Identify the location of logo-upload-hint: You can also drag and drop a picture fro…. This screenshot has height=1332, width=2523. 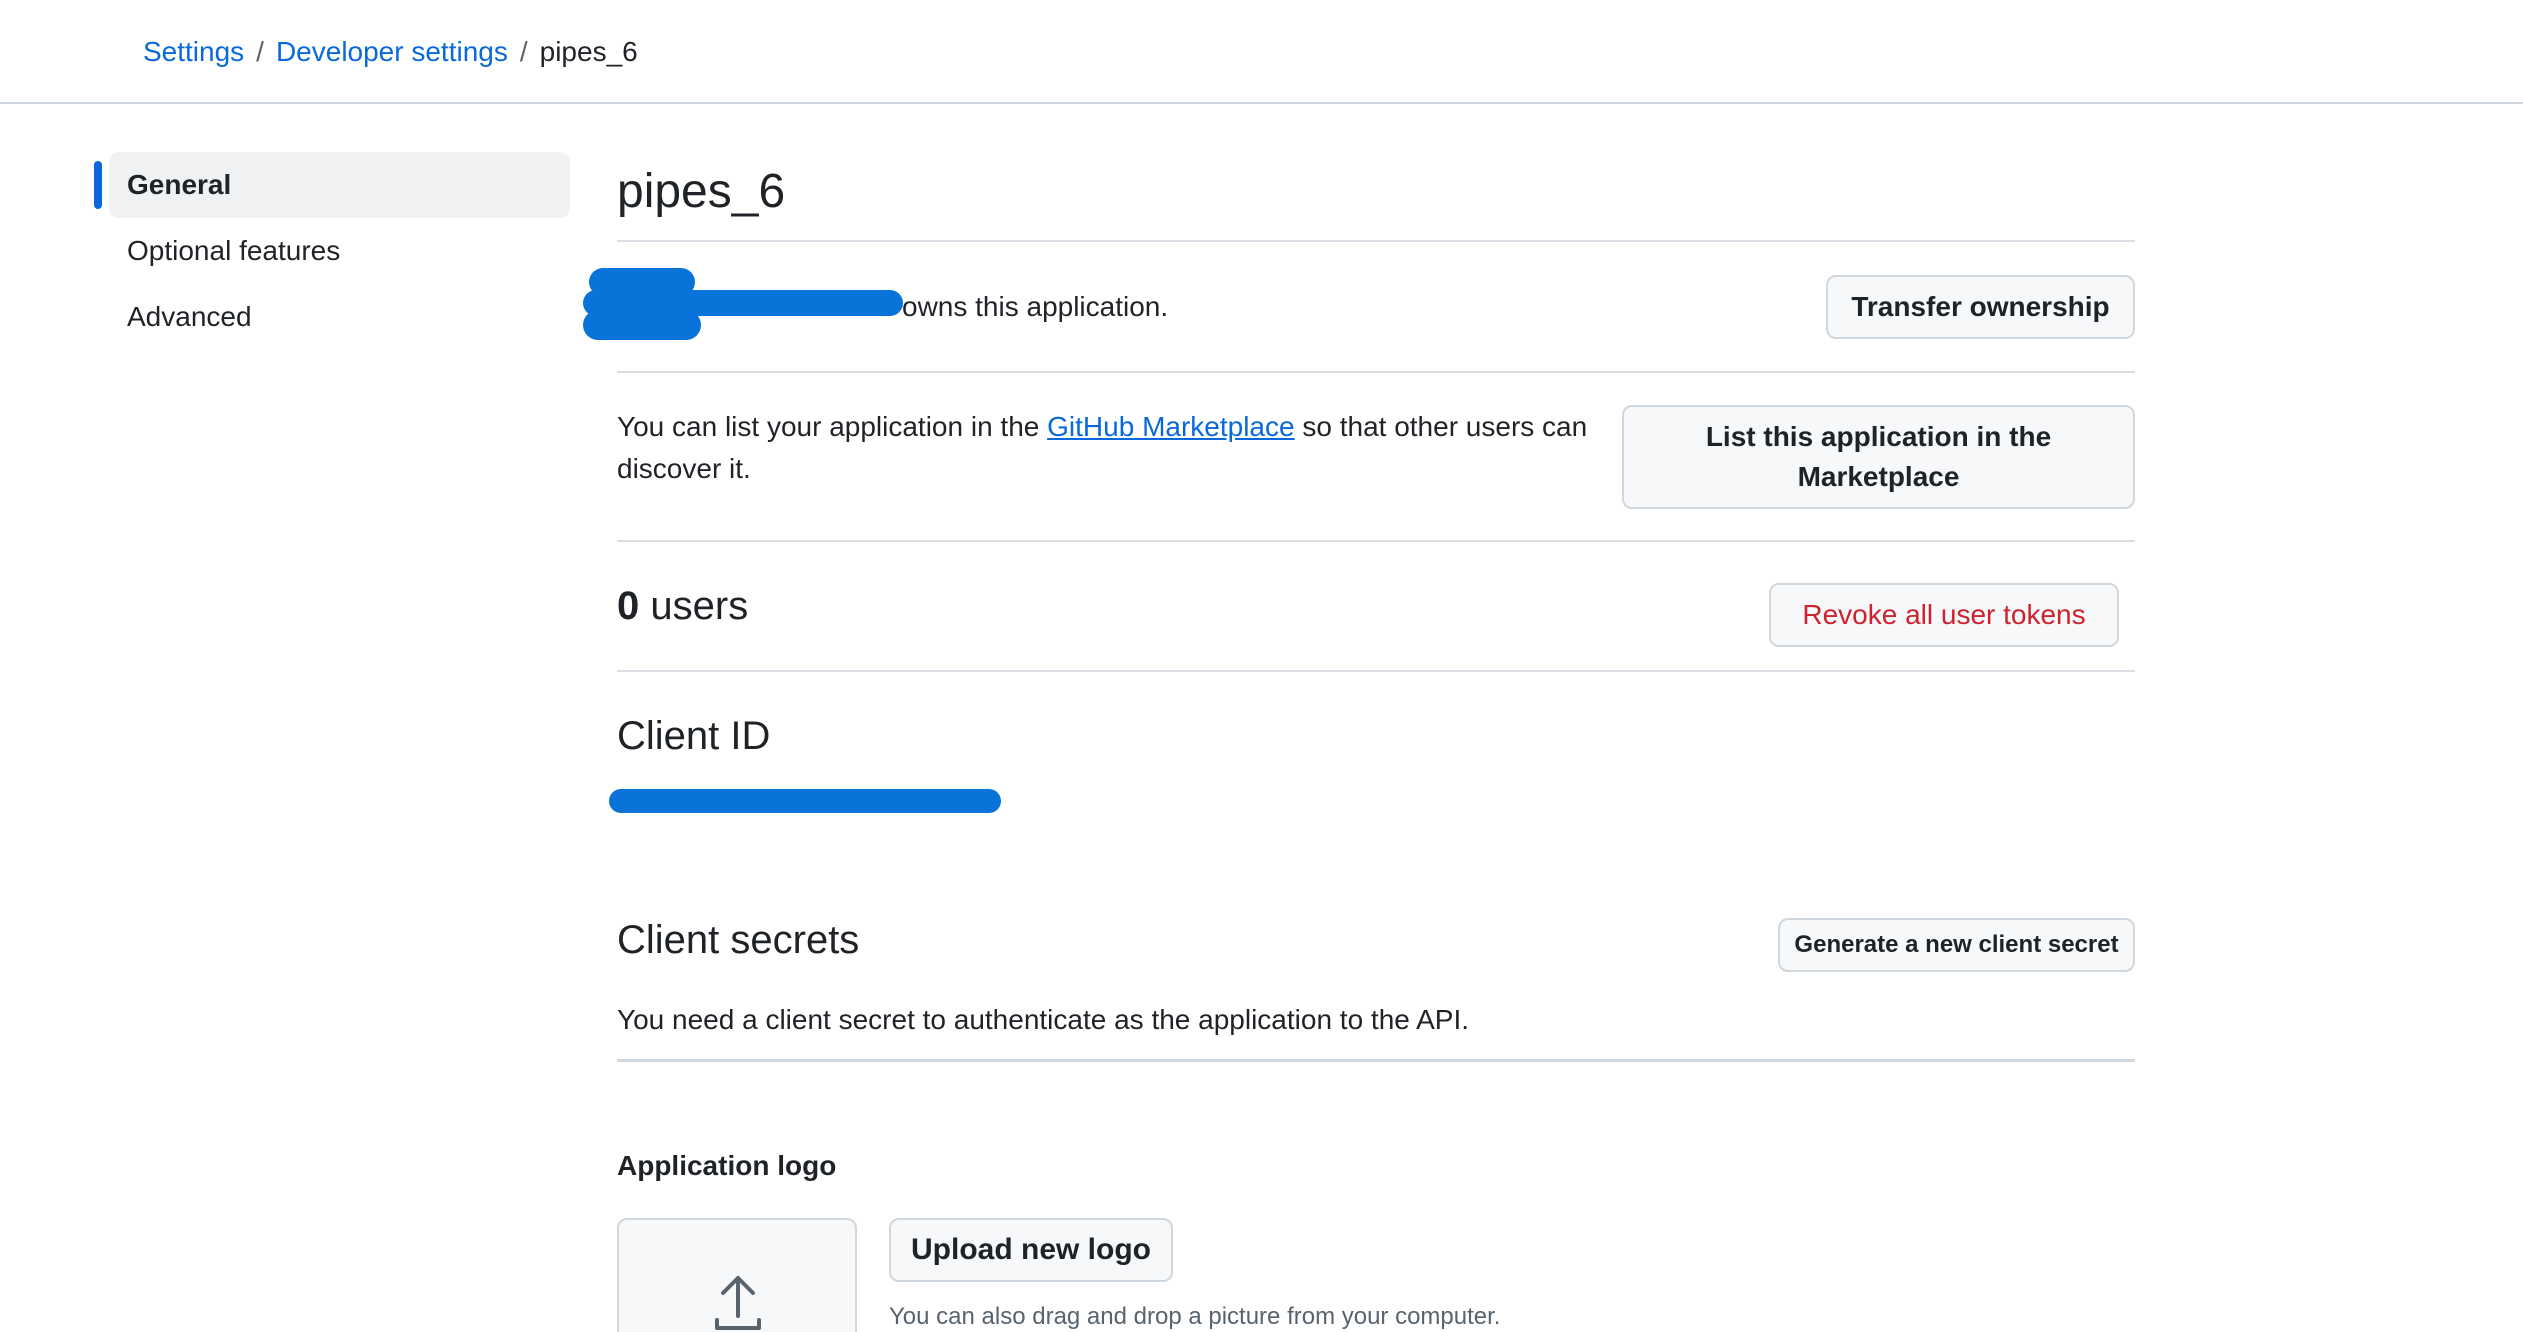
(1195, 1316).